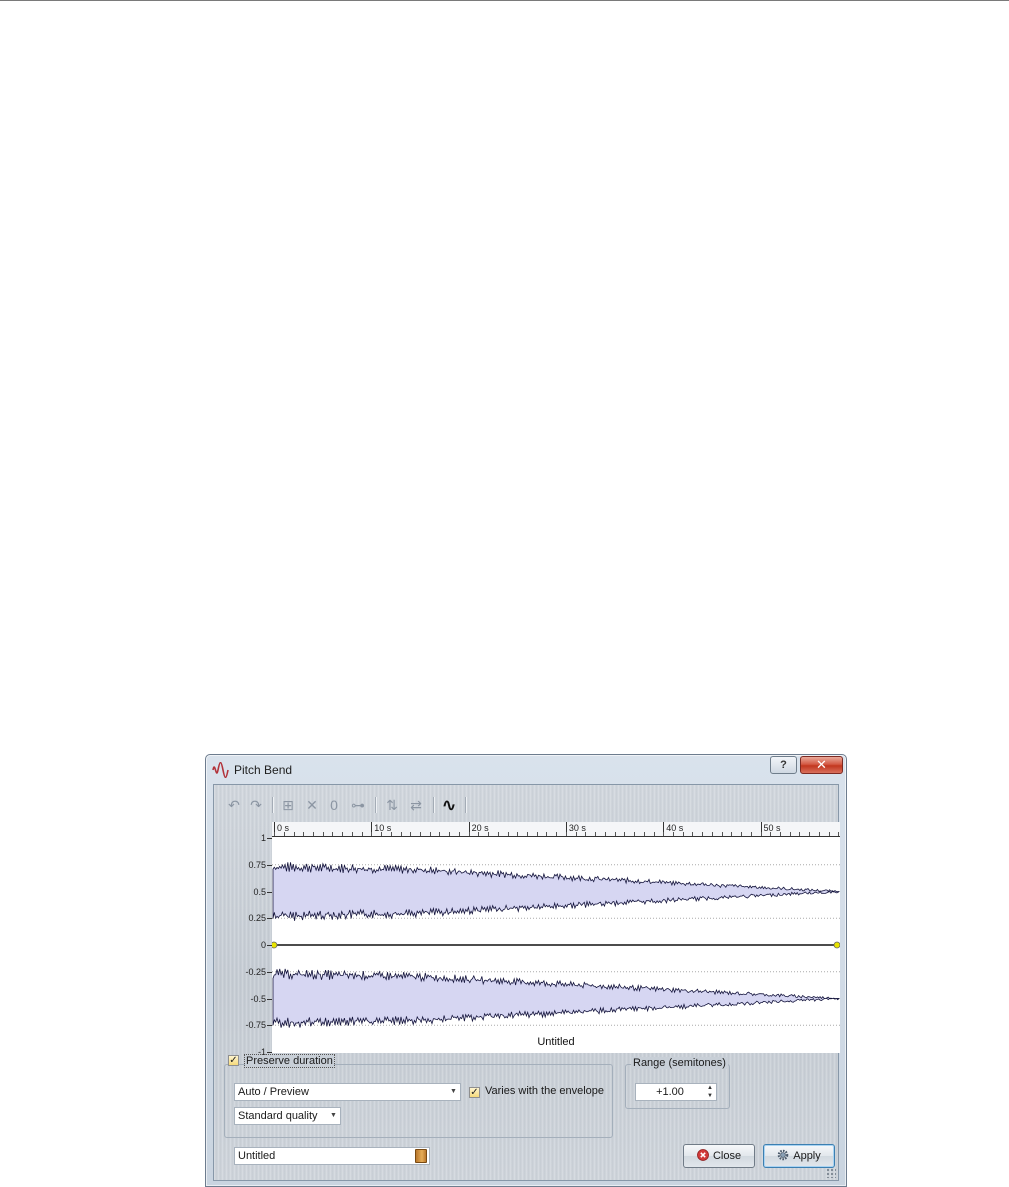  I want to click on reset-zero-icon: 0, so click(334, 805).